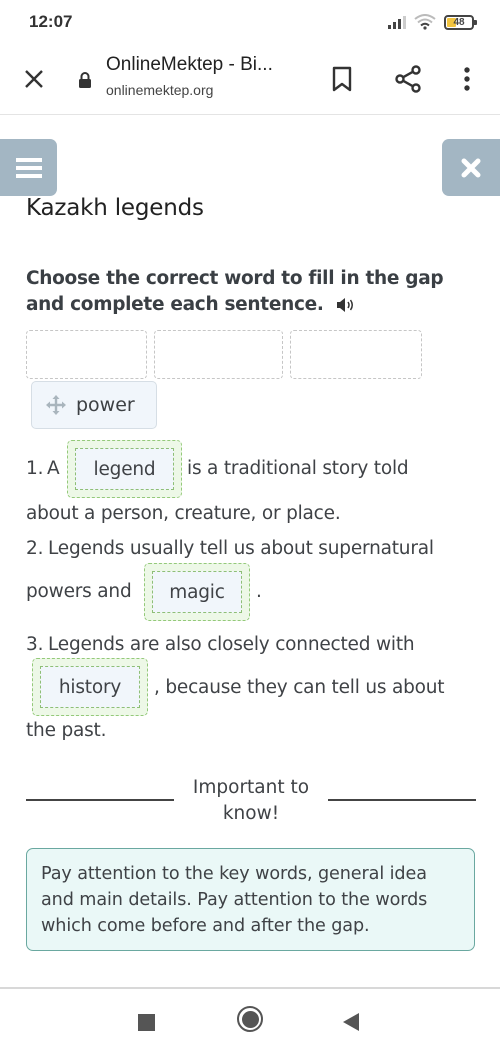 This screenshot has height=1055, width=500. Describe the element at coordinates (250, 1019) in the screenshot. I see `home-icon` at that location.